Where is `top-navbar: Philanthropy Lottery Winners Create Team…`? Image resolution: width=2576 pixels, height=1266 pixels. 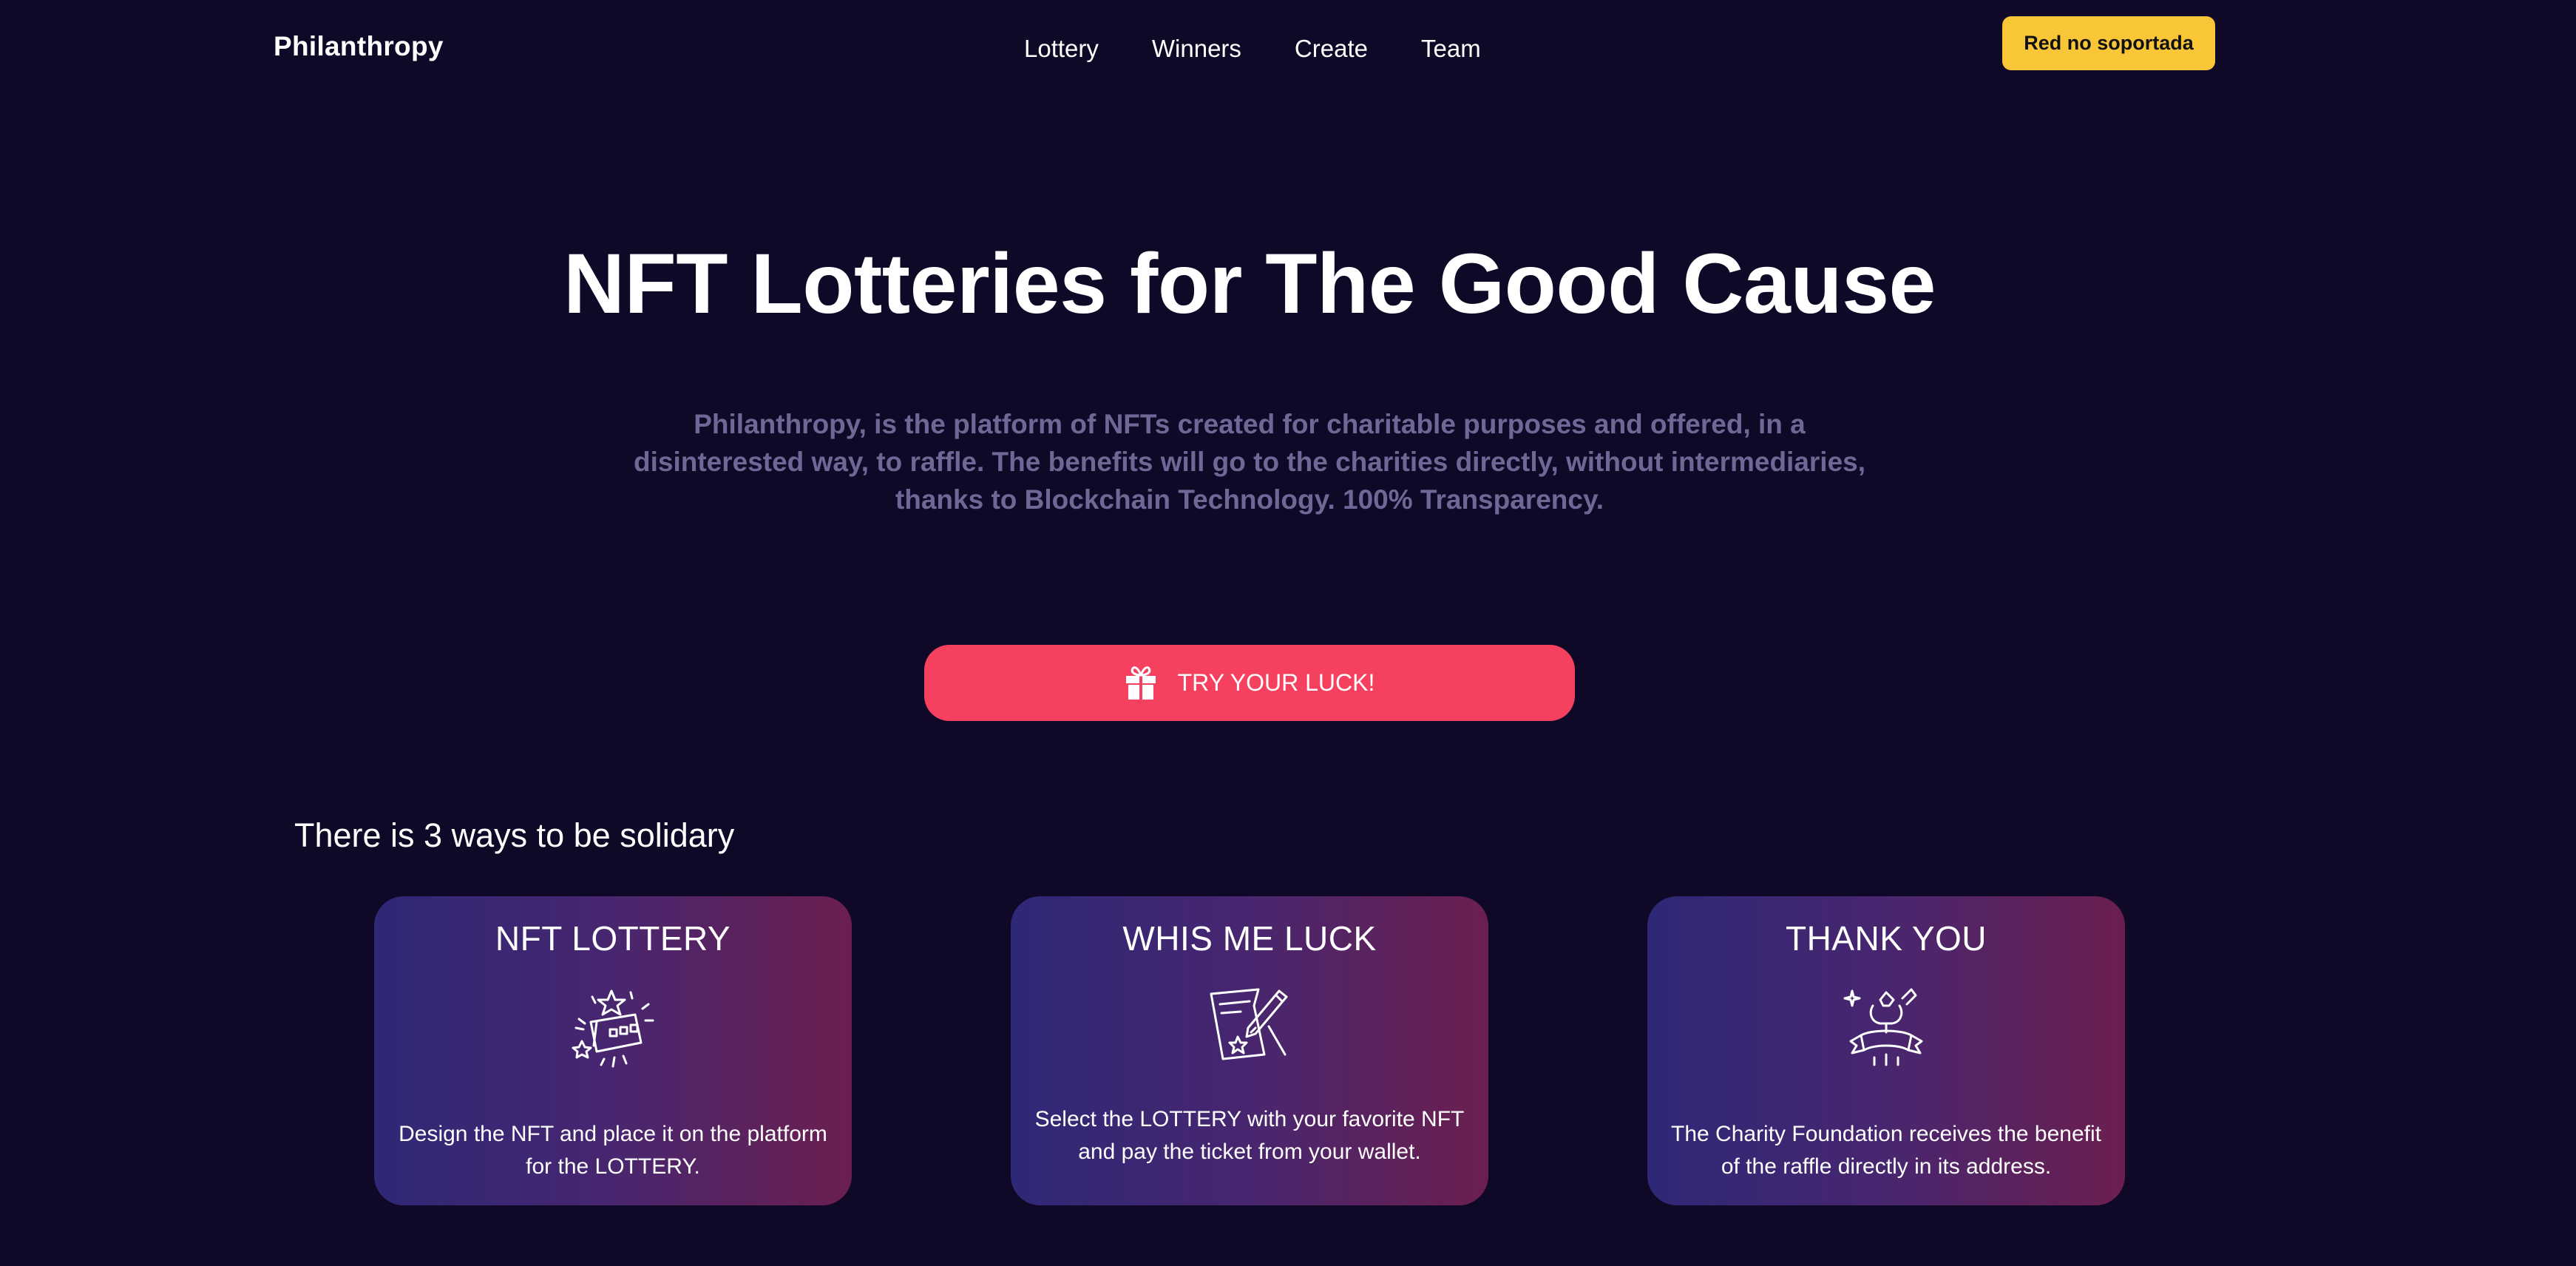 top-navbar: Philanthropy Lottery Winners Create Team… is located at coordinates (1288, 48).